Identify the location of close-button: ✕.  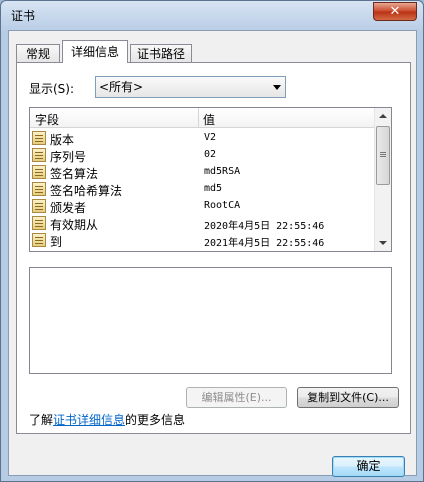
(395, 11).